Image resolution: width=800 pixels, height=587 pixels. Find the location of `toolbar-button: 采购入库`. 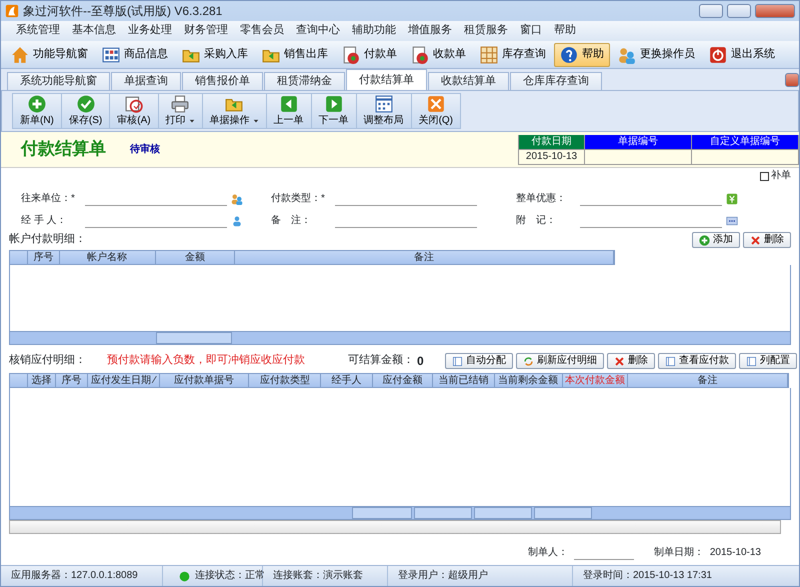

toolbar-button: 采购入库 is located at coordinates (215, 54).